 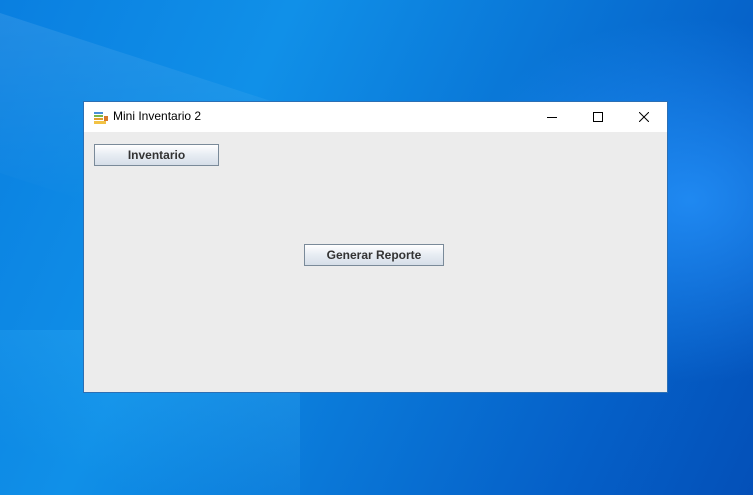 What do you see at coordinates (157, 116) in the screenshot?
I see `window-title: Mini Inventario 2` at bounding box center [157, 116].